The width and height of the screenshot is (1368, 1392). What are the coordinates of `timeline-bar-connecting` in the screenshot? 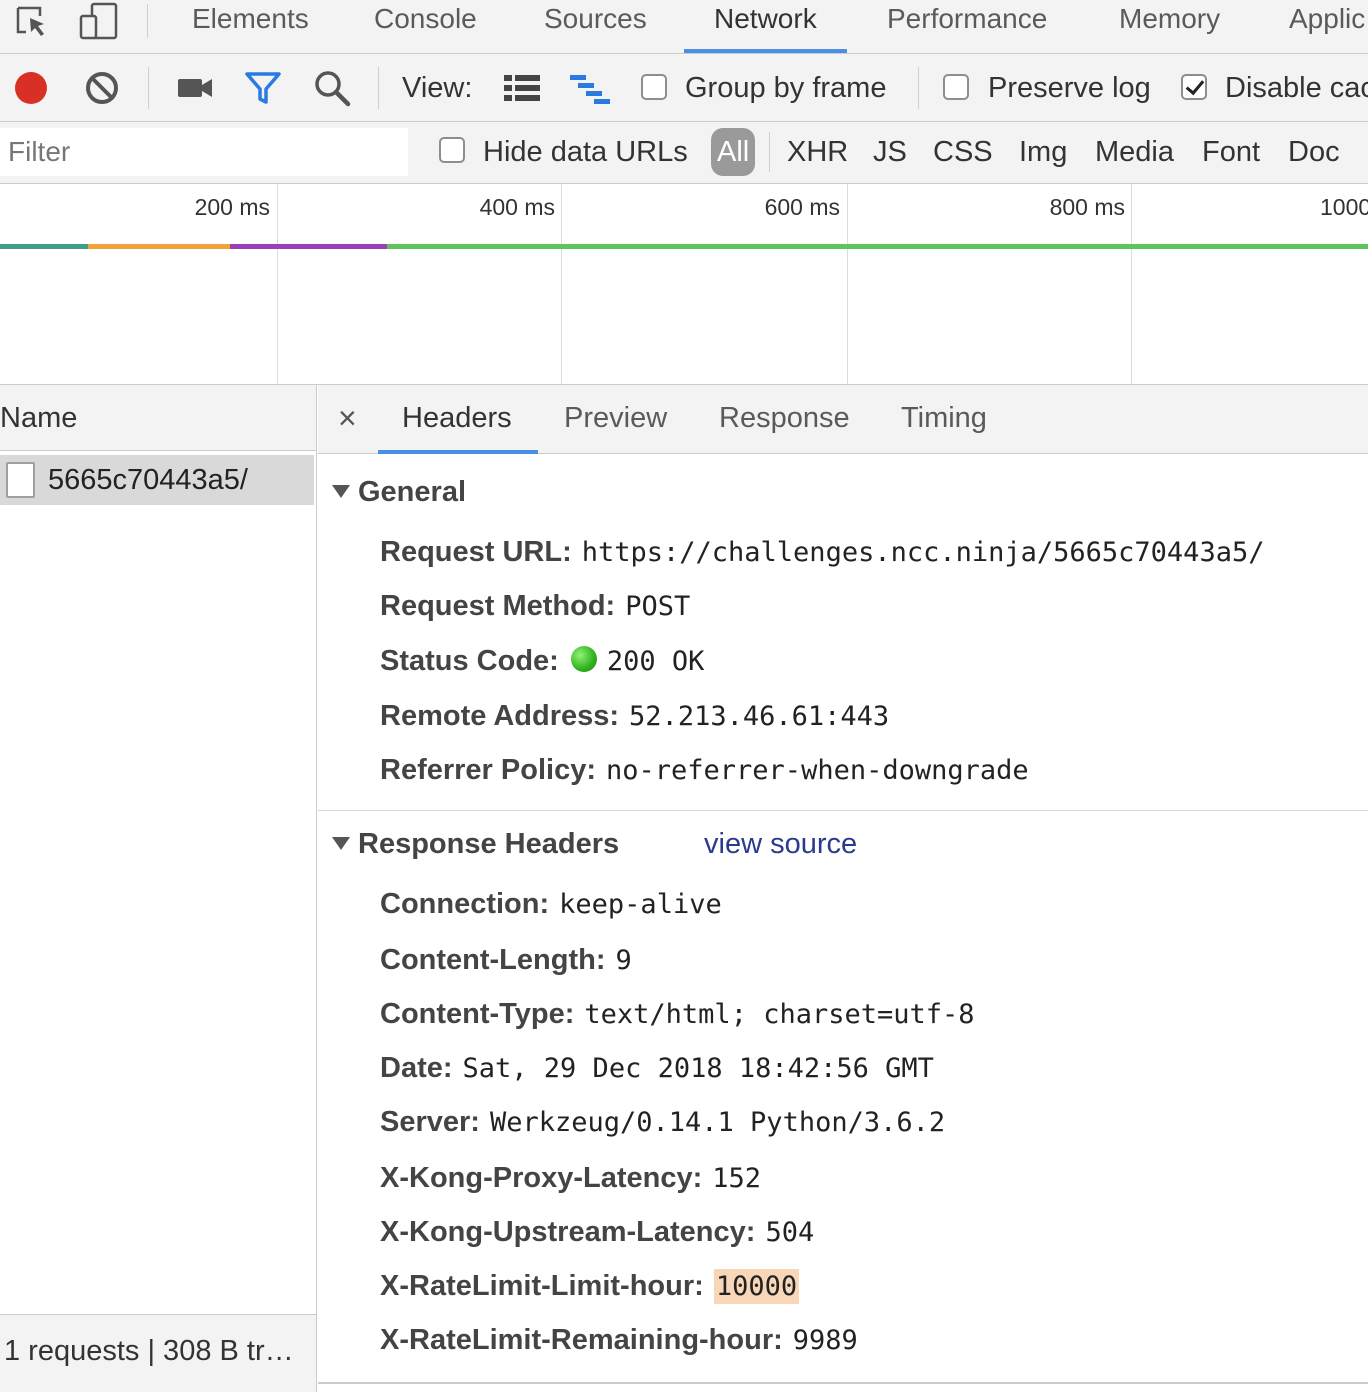 It's located at (44, 246).